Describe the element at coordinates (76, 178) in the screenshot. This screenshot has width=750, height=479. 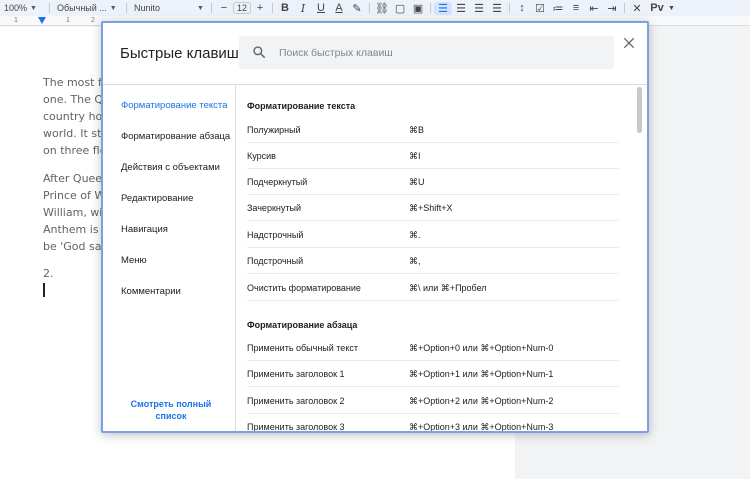
I see `document-line: After Queen` at that location.